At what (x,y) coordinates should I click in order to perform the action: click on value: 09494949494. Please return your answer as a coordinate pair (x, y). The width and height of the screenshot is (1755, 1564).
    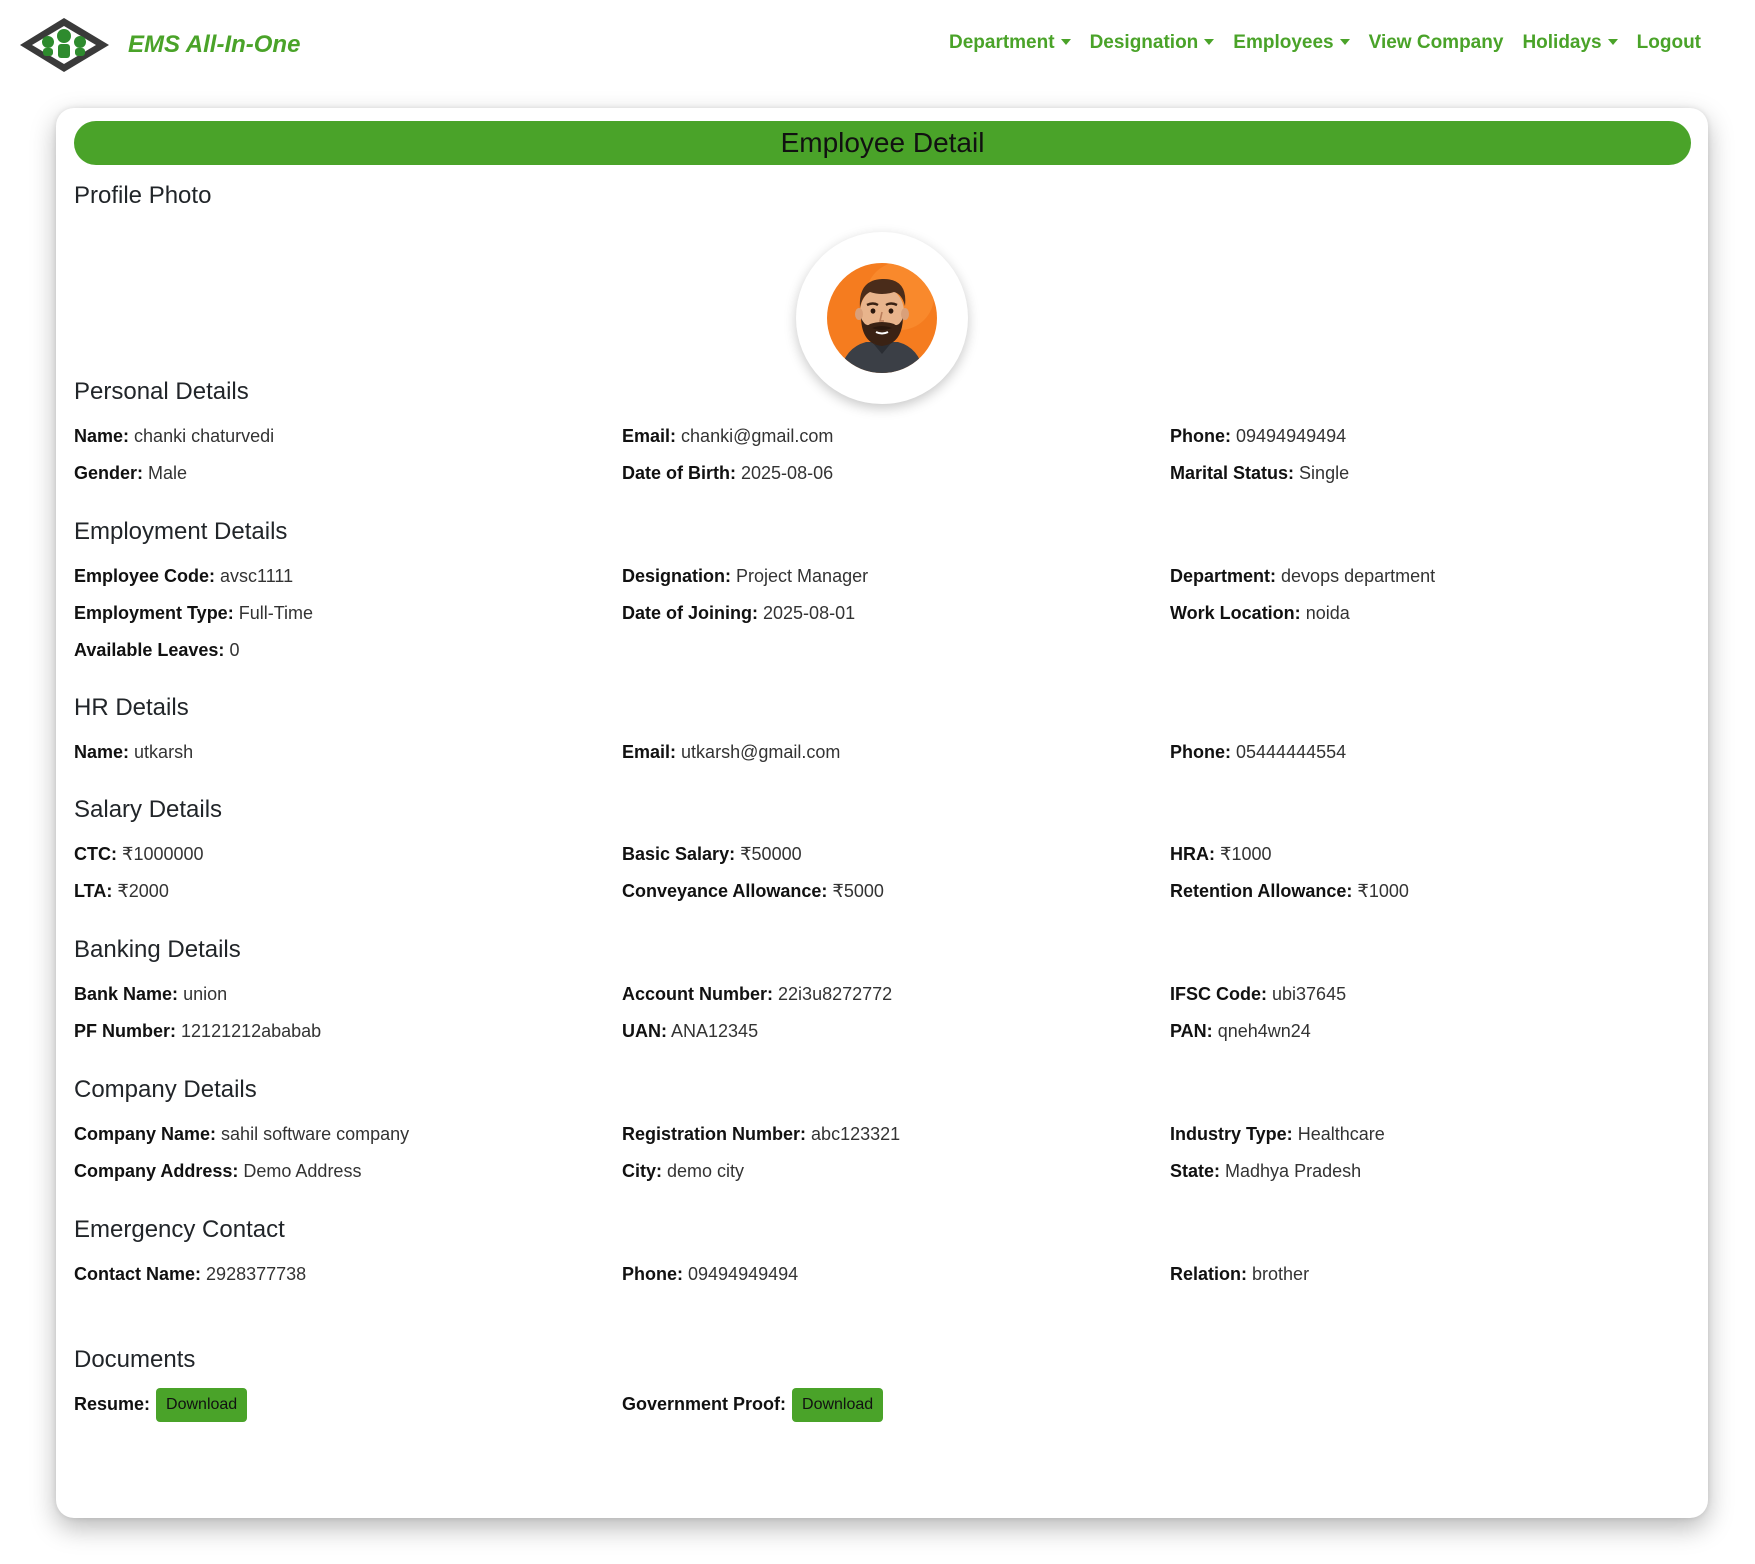
    Looking at the image, I should click on (1291, 436).